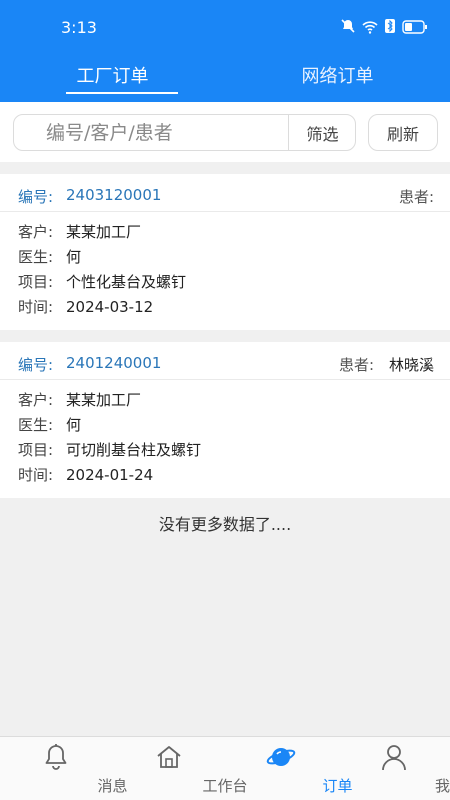 The image size is (450, 800). What do you see at coordinates (281, 759) in the screenshot?
I see `planet-icon` at bounding box center [281, 759].